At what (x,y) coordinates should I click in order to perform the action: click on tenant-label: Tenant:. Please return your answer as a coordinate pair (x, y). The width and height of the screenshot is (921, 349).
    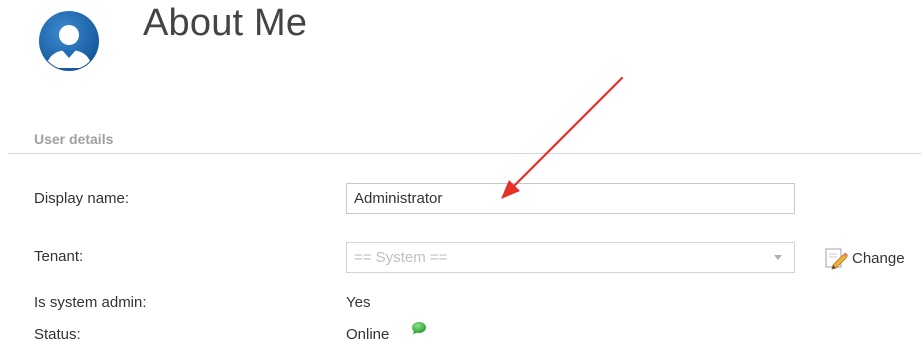
    Looking at the image, I should click on (59, 256).